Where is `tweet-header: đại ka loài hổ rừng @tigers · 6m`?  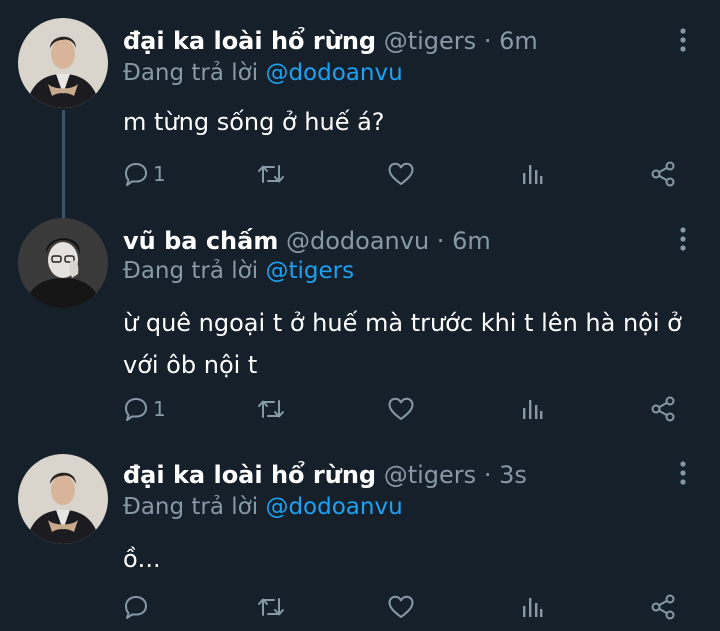 tweet-header: đại ka loài hổ rừng @tigers · 6m is located at coordinates (330, 41).